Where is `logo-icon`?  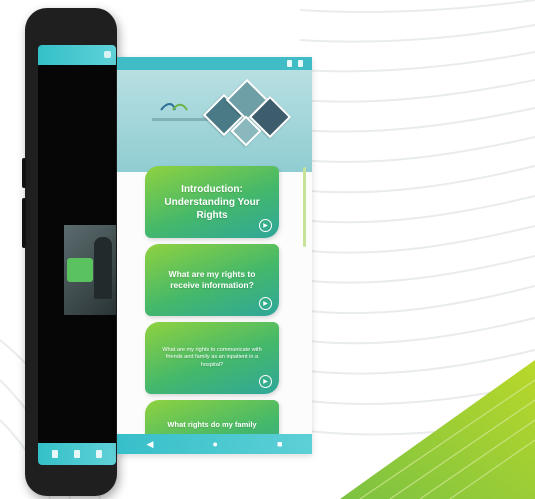
logo-icon is located at coordinates (174, 107).